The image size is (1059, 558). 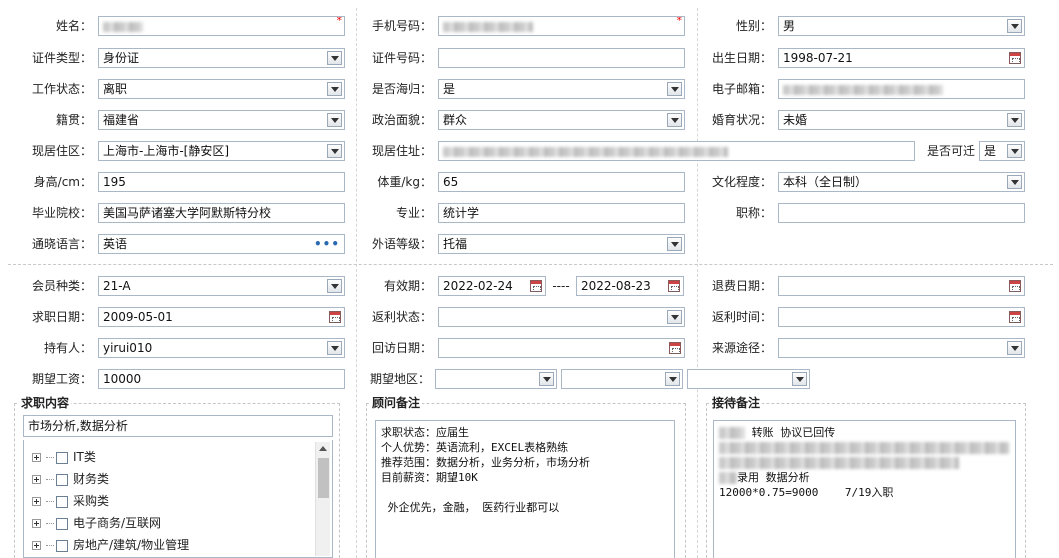 What do you see at coordinates (61, 317) in the screenshot?
I see `job-date-label: 求职日期：` at bounding box center [61, 317].